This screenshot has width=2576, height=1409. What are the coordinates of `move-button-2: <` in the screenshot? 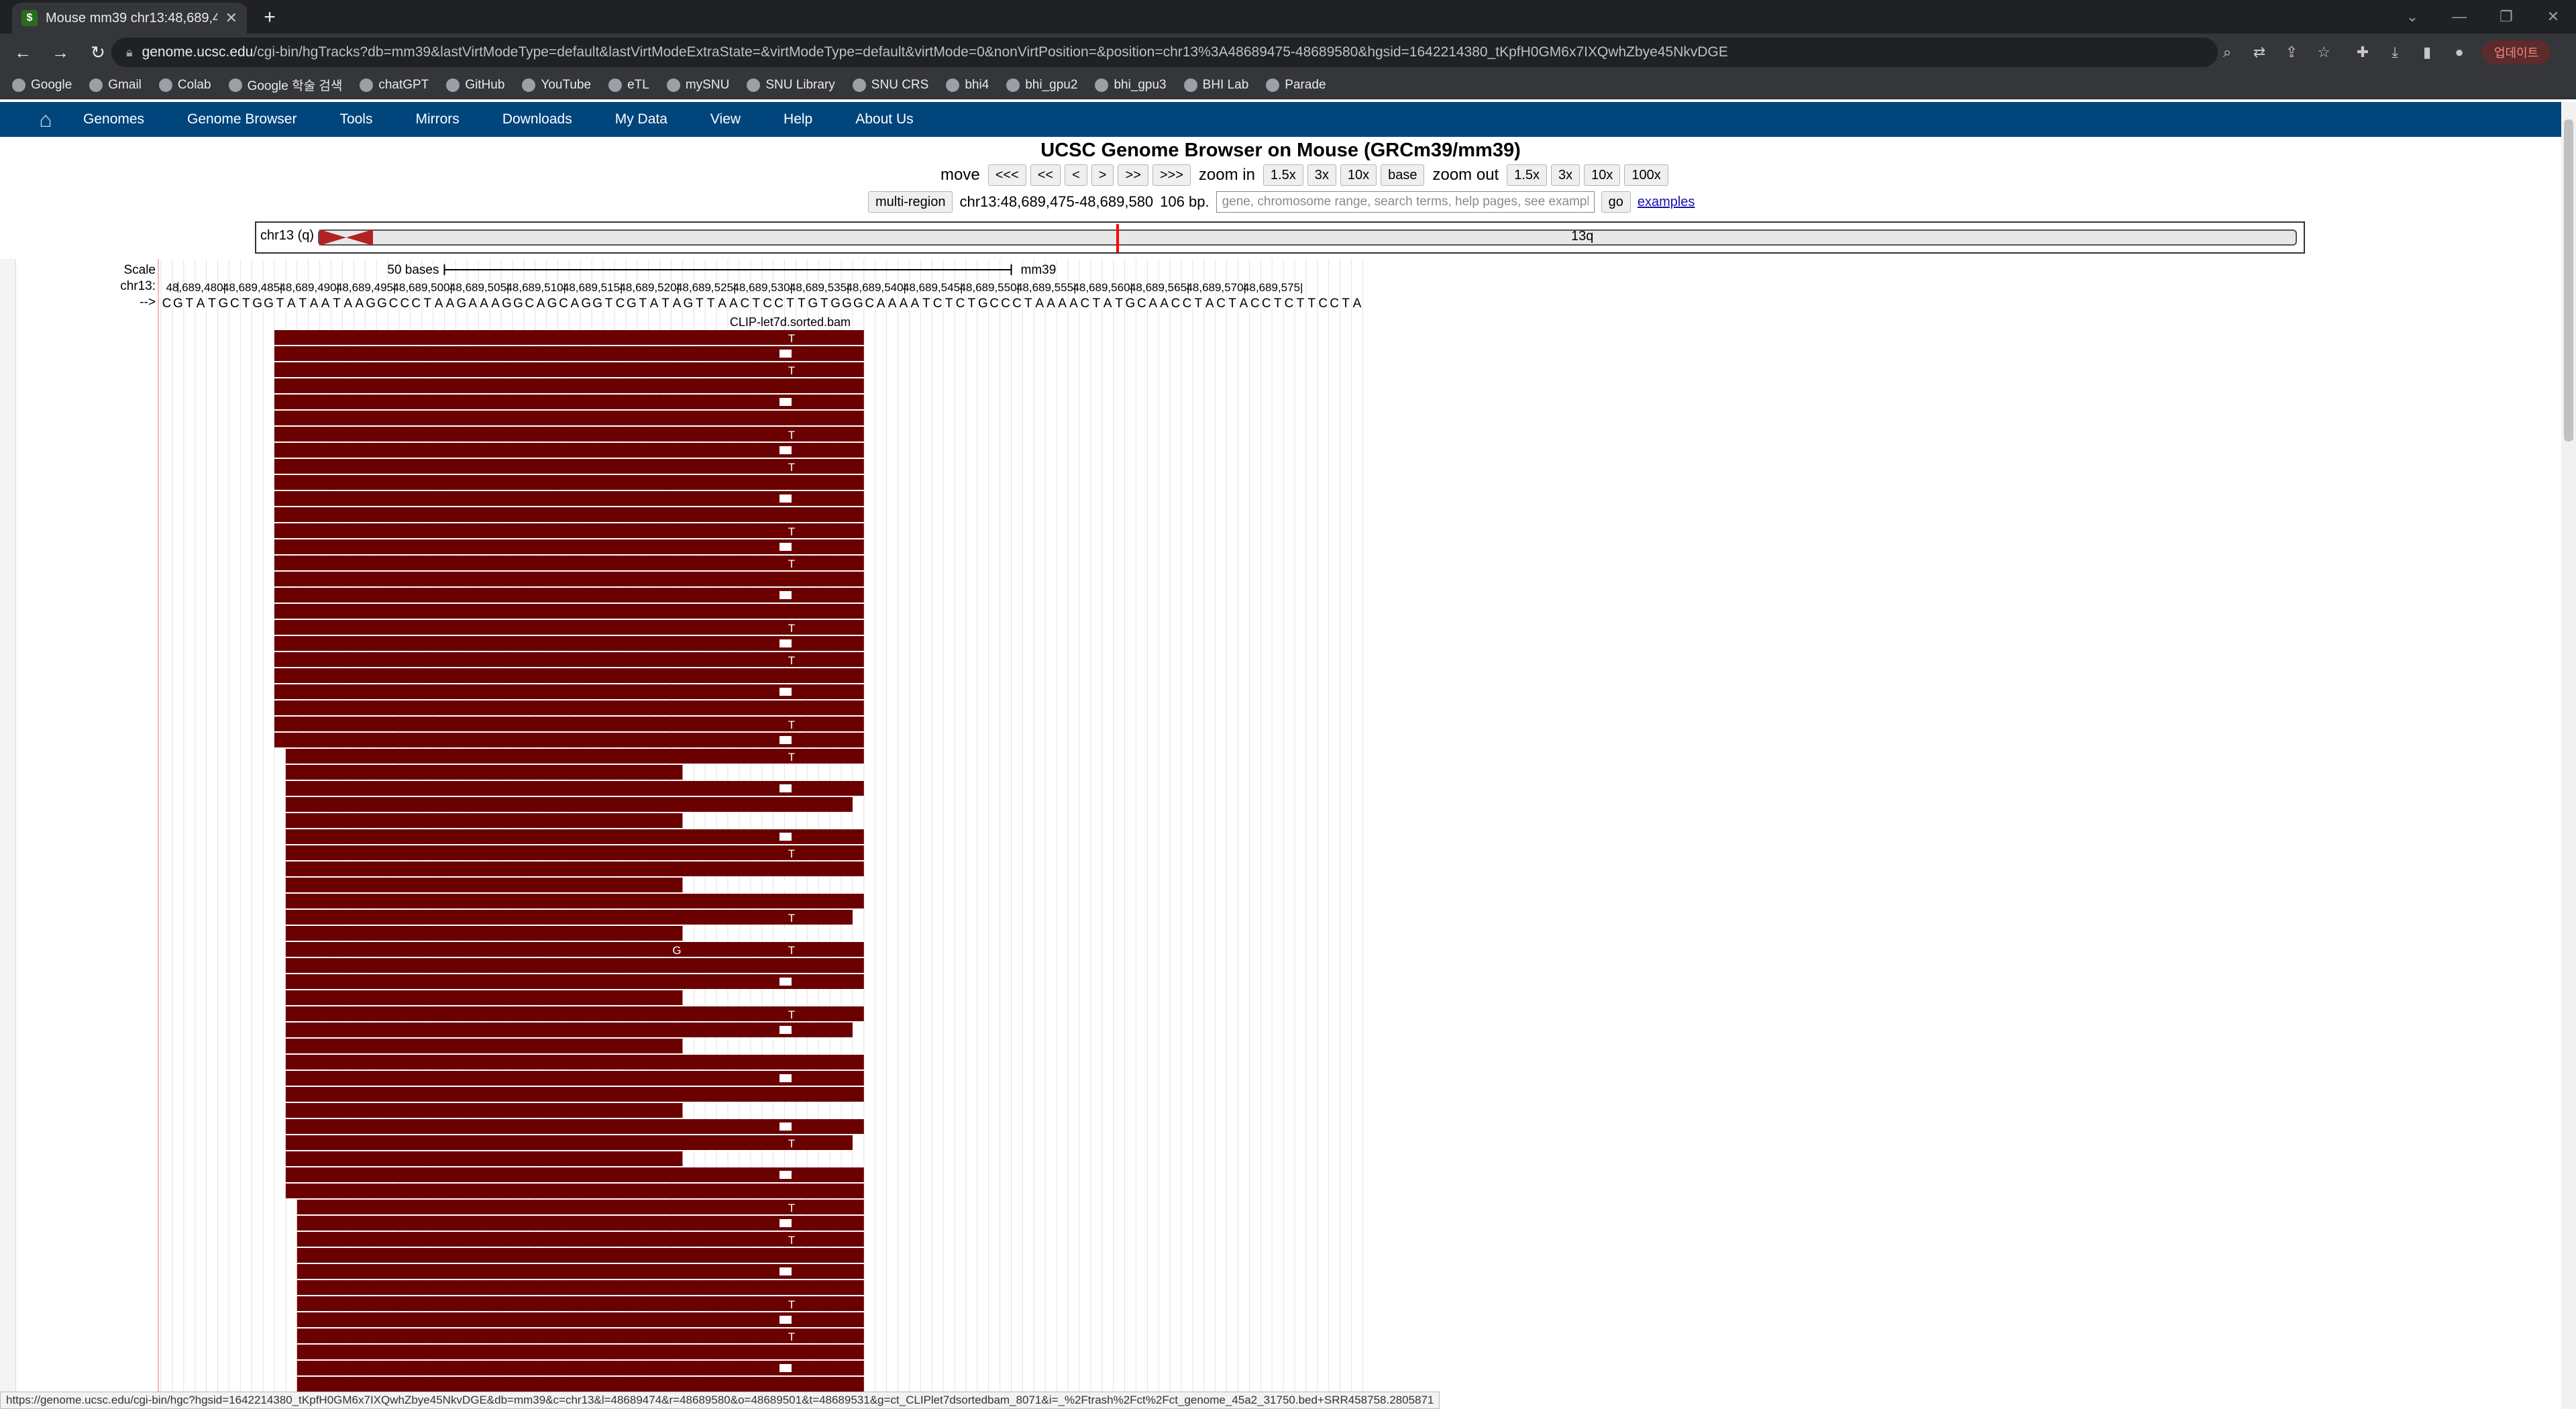 It's located at (1076, 175).